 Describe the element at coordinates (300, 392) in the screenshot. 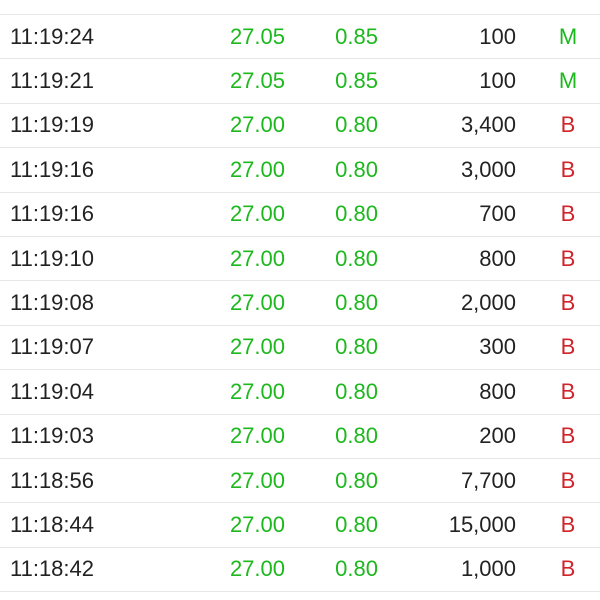

I see `trade-row: 11:19:04 27.00 0.80 800 B` at that location.